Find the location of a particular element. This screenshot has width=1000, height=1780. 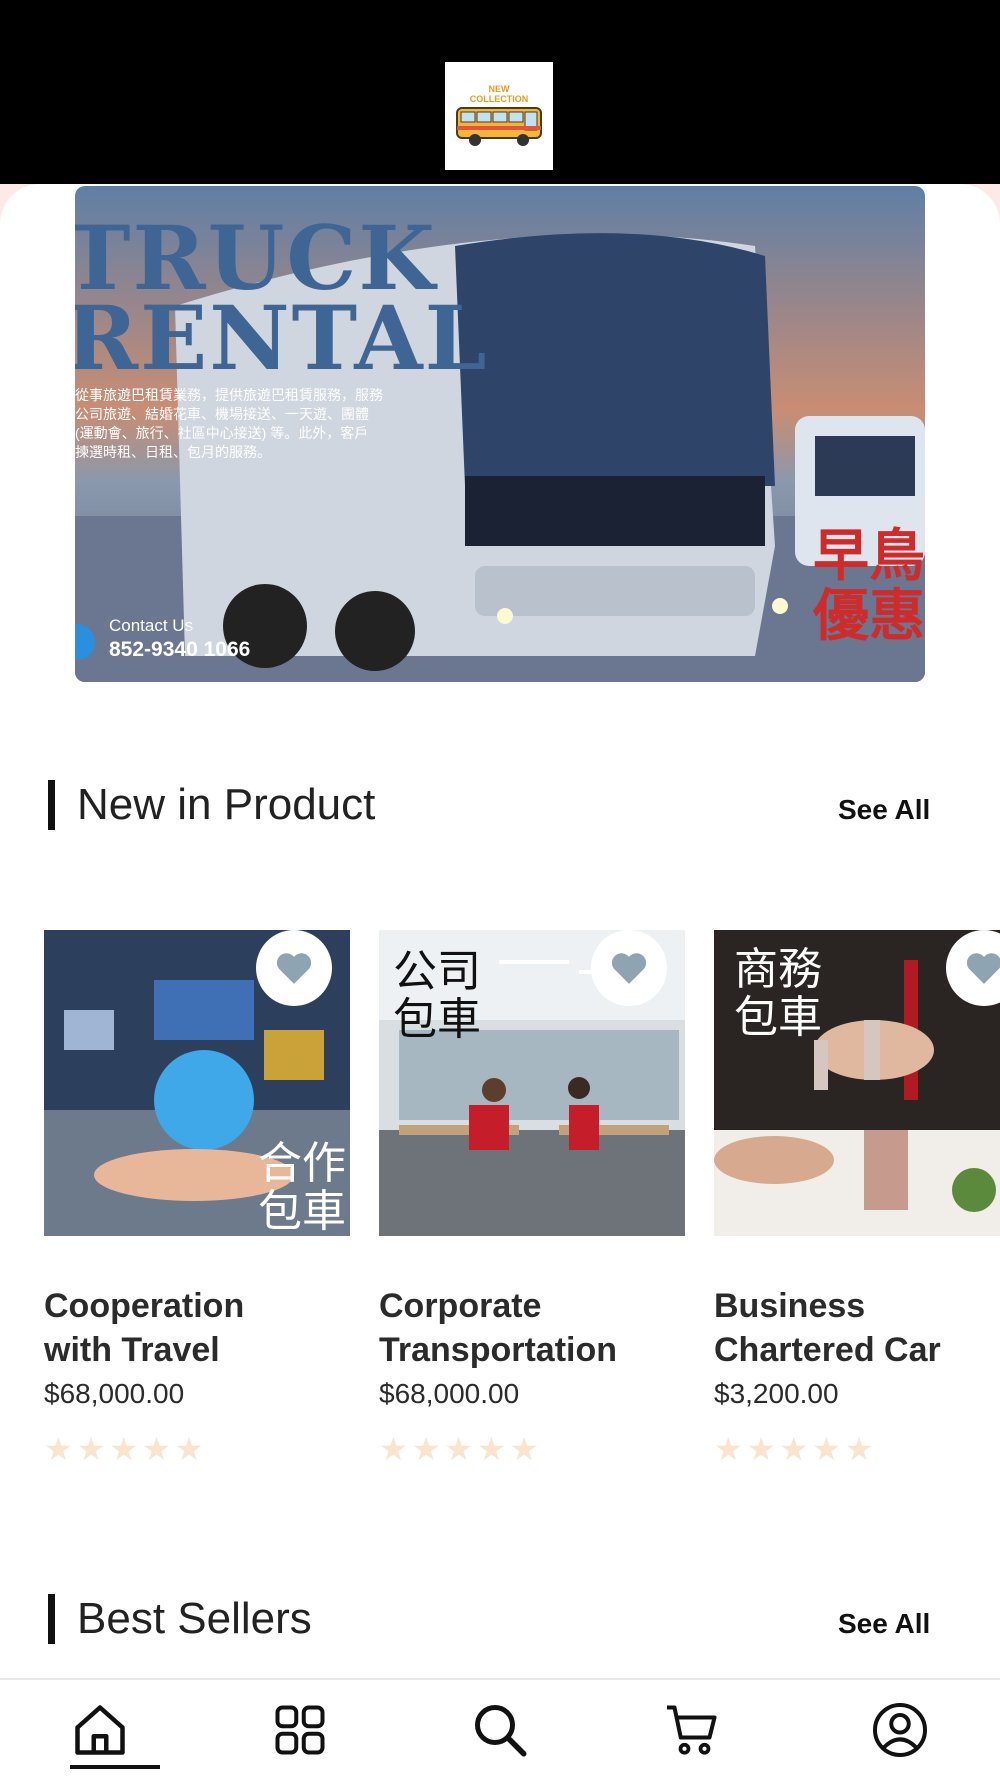

product-name-line2: with Travel is located at coordinates (132, 1350).